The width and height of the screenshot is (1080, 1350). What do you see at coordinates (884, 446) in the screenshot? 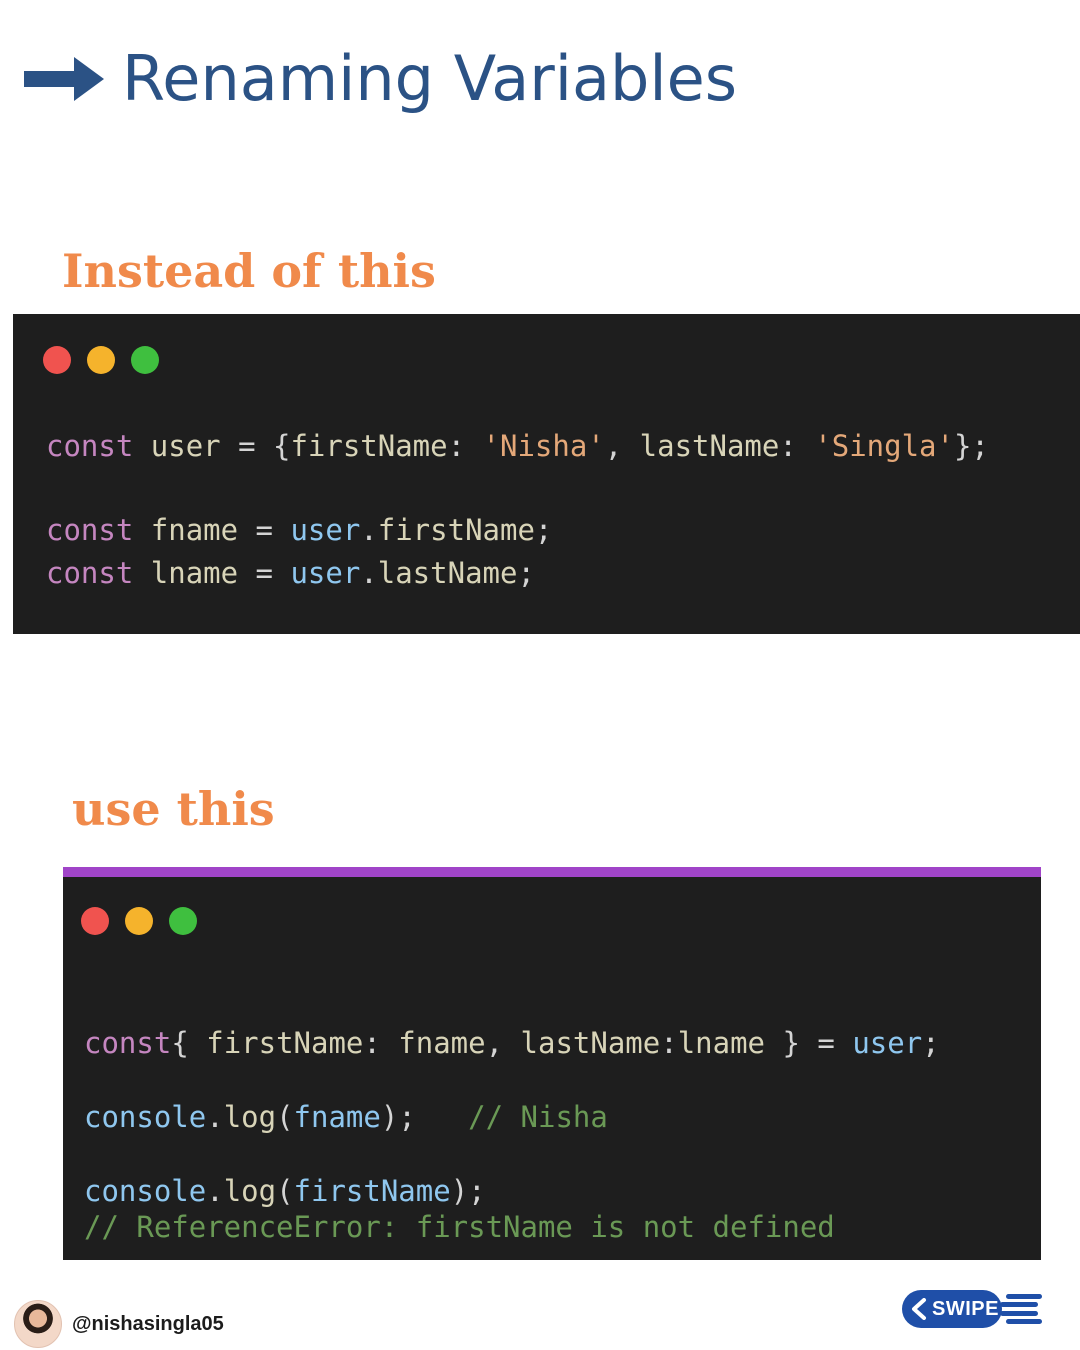
I see `code-token: 'Singla'` at bounding box center [884, 446].